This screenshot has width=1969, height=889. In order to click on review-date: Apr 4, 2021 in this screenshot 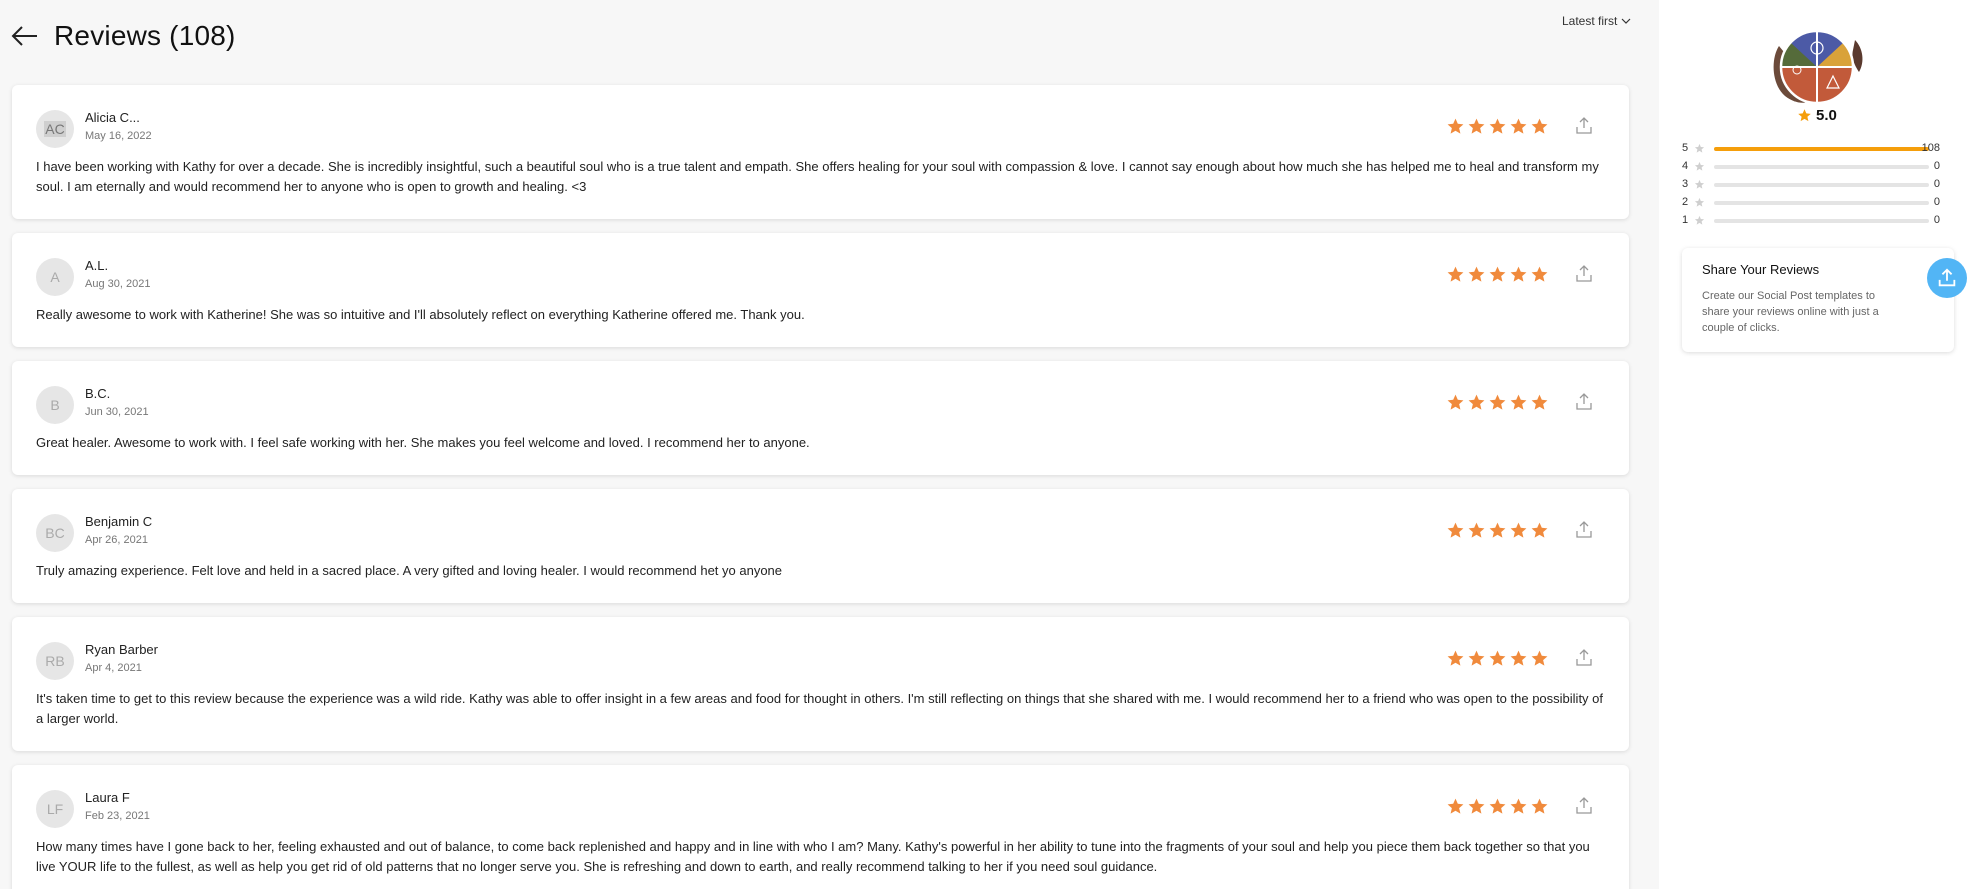, I will do `click(113, 668)`.